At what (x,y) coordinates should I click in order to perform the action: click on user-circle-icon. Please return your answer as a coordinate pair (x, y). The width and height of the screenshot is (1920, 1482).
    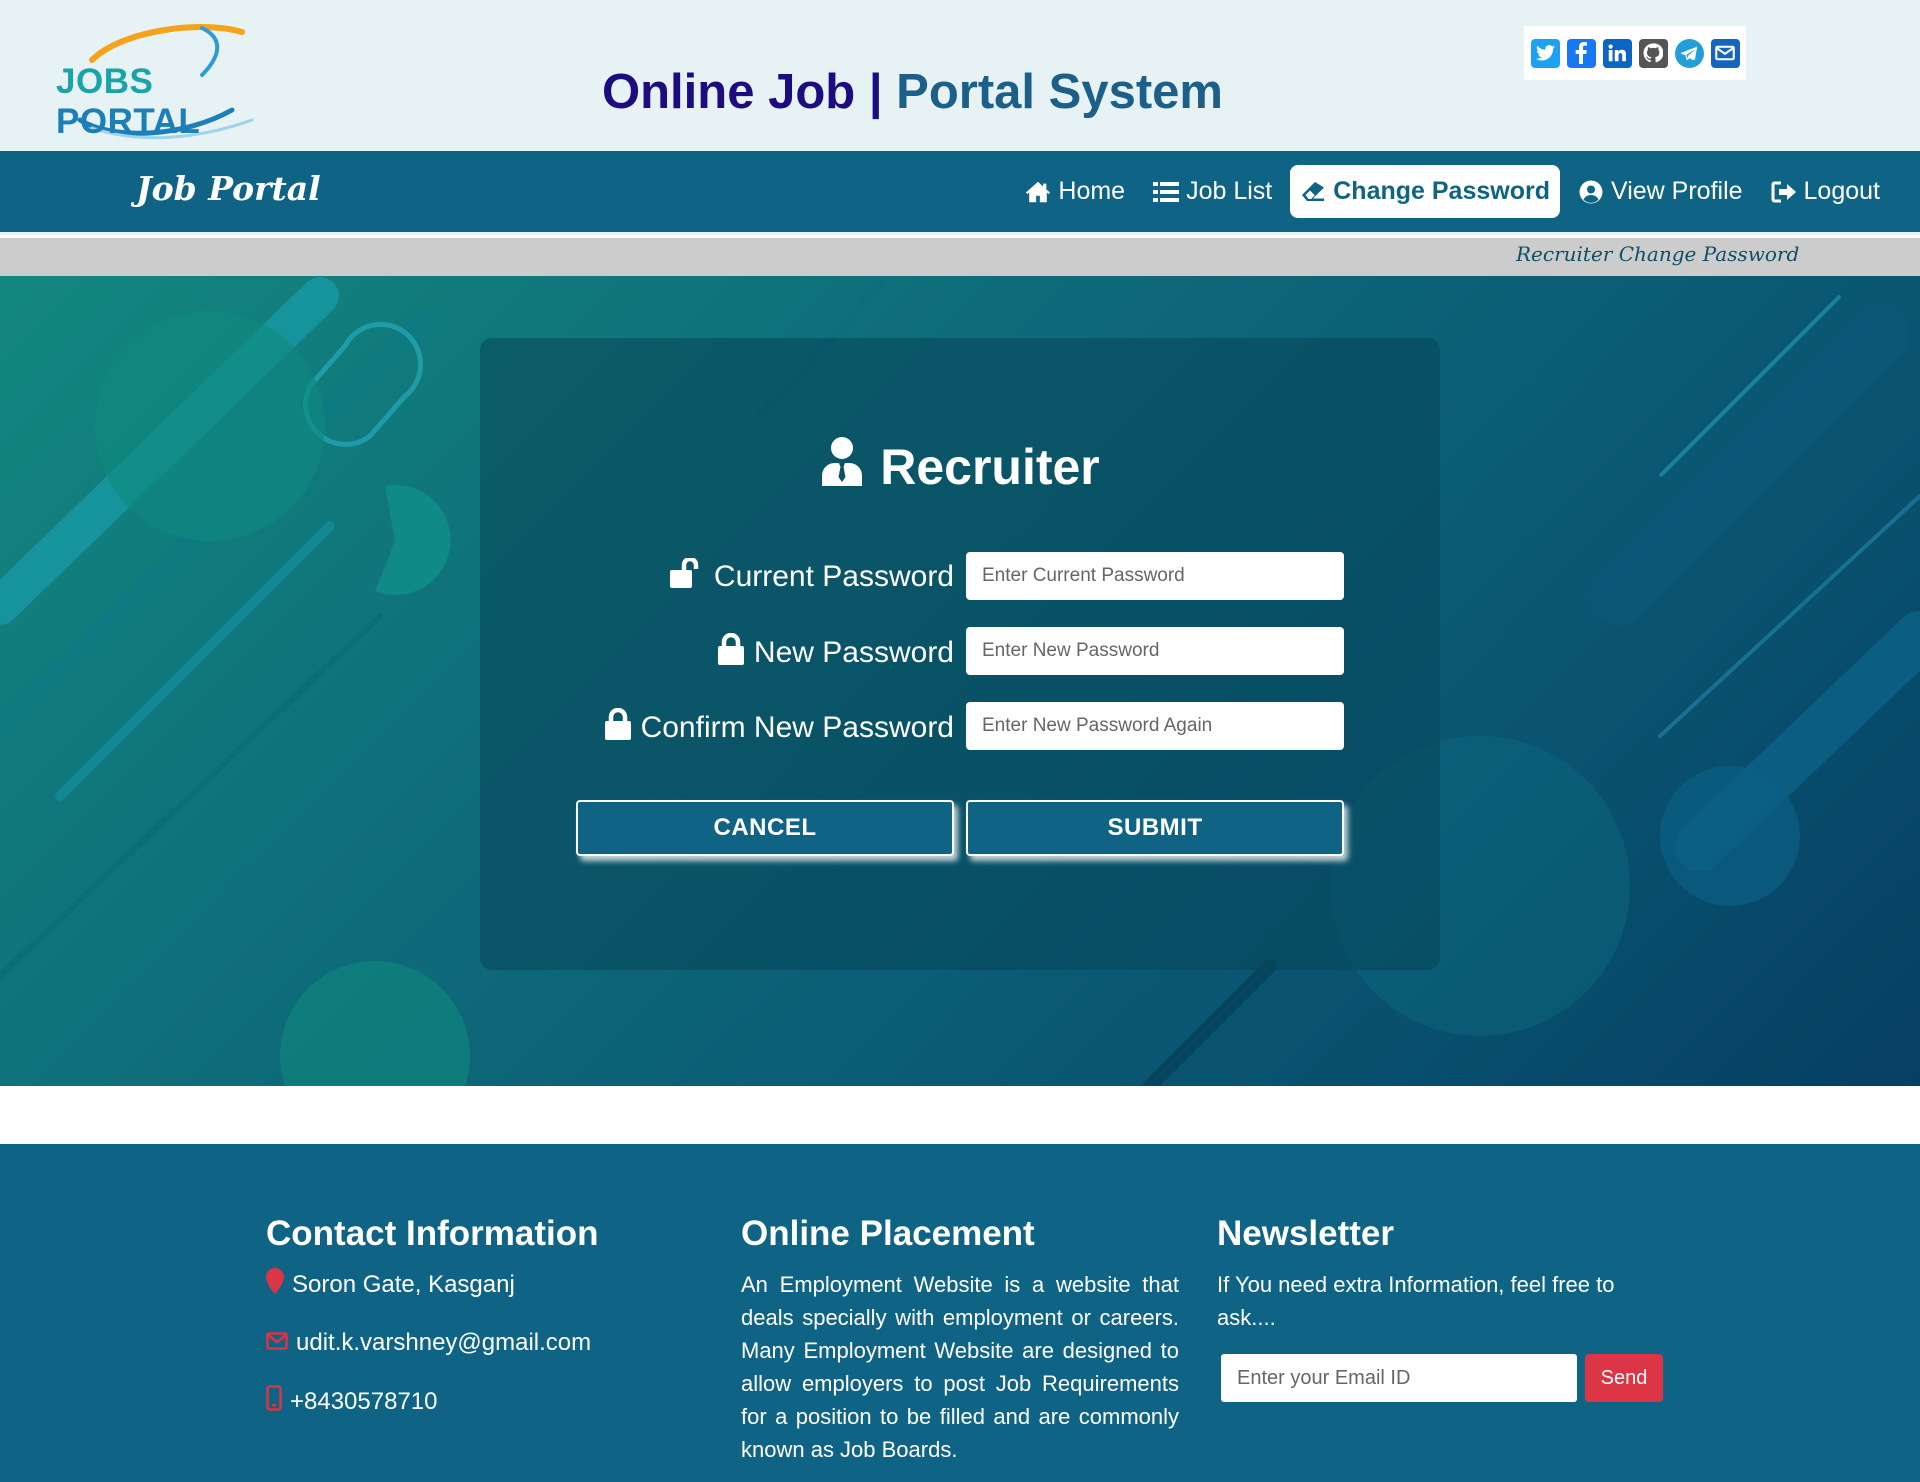
    Looking at the image, I should click on (1591, 192).